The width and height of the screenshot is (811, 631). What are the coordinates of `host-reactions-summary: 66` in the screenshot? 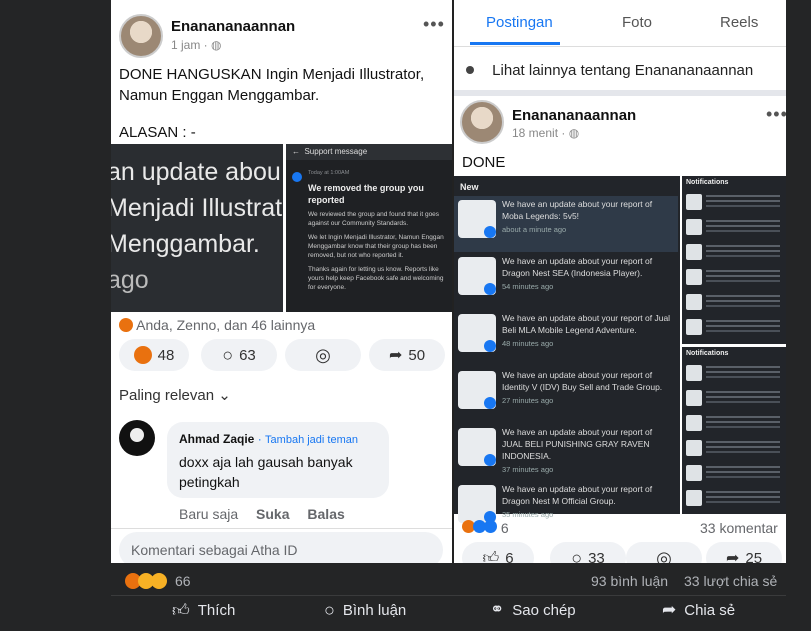 It's located at (158, 581).